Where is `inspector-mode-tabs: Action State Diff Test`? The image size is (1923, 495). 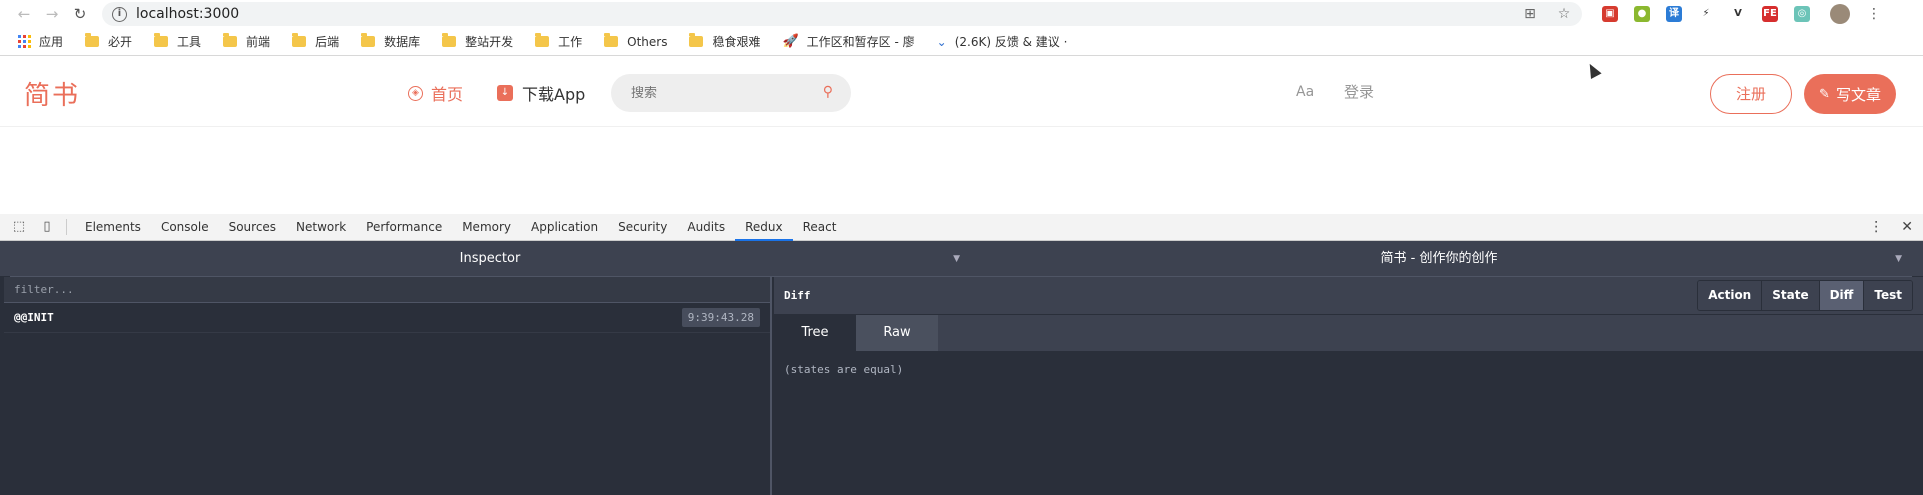
inspector-mode-tabs: Action State Diff Test is located at coordinates (1805, 295).